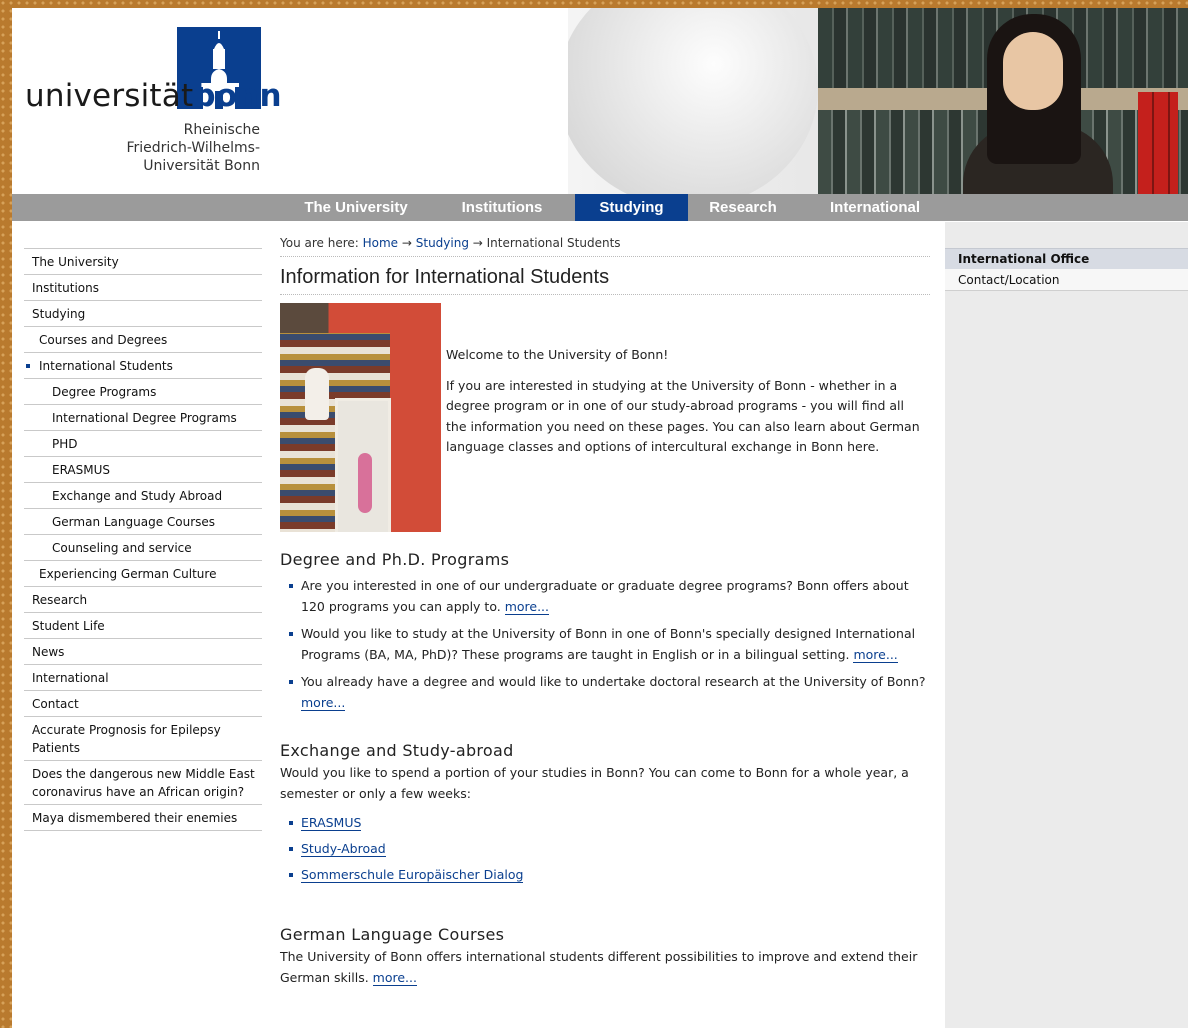 The image size is (1188, 1028). I want to click on list-item: Study-Abroad, so click(605, 848).